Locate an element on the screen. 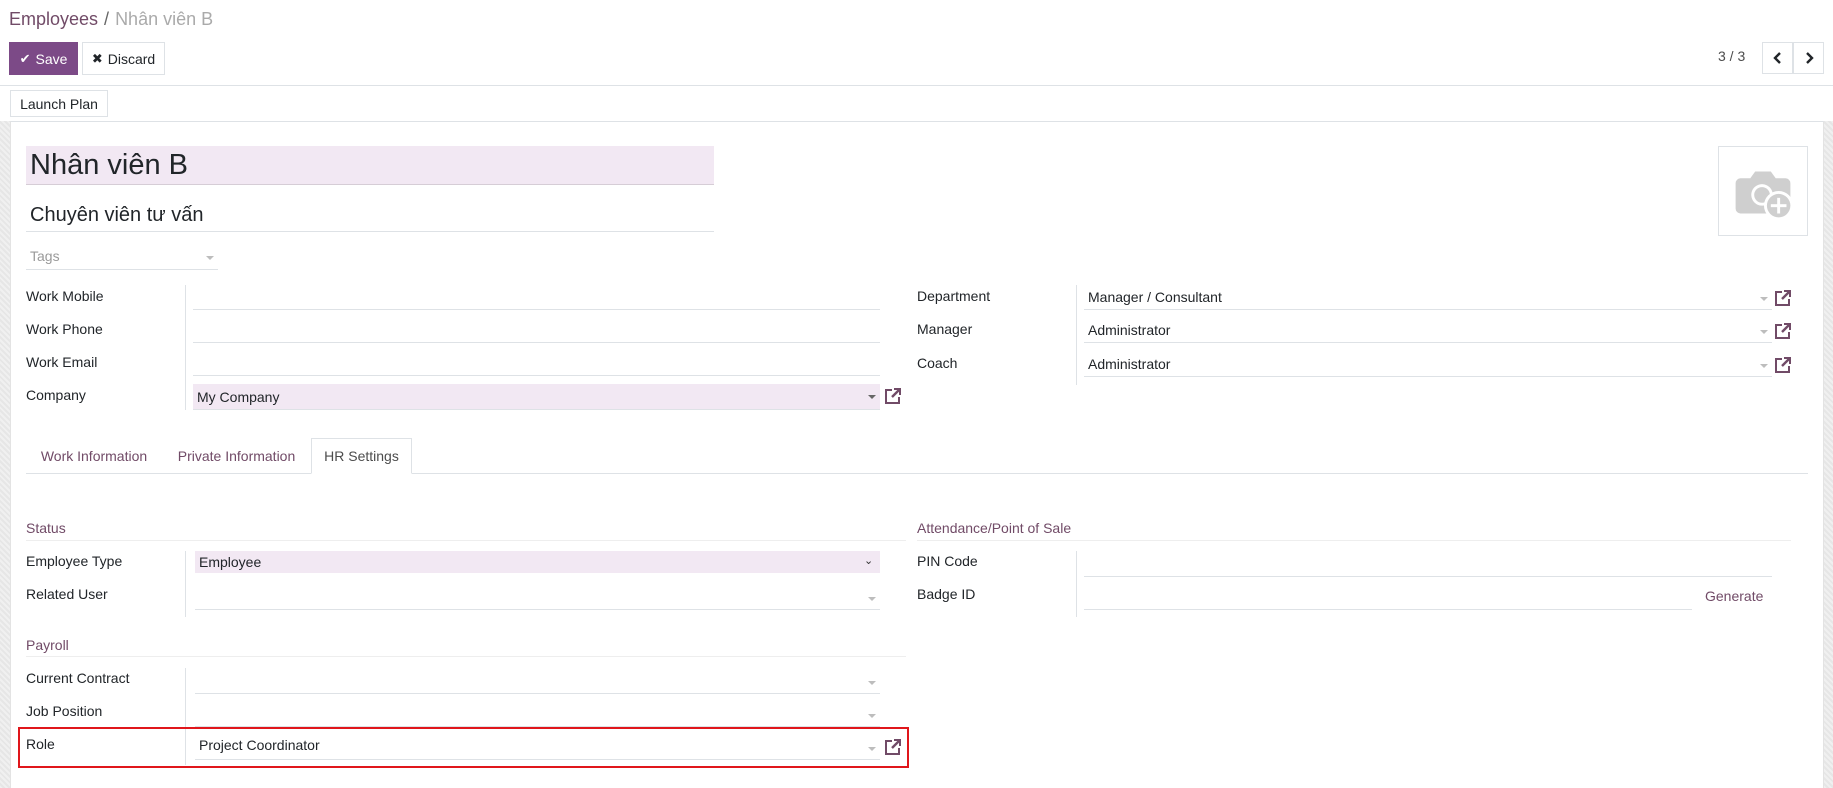 Image resolution: width=1833 pixels, height=788 pixels. current-contract-label: Current Contract is located at coordinates (78, 678).